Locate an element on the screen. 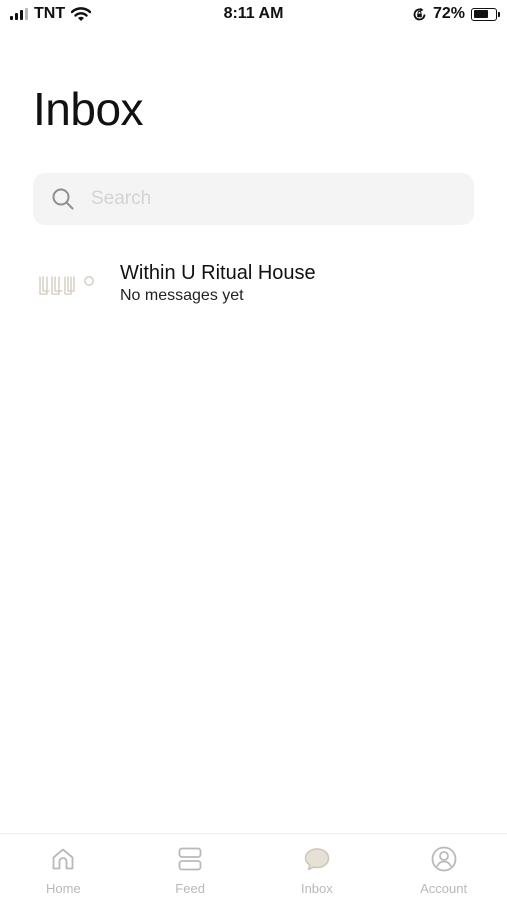 This screenshot has width=507, height=900. battery-fill is located at coordinates (480, 14).